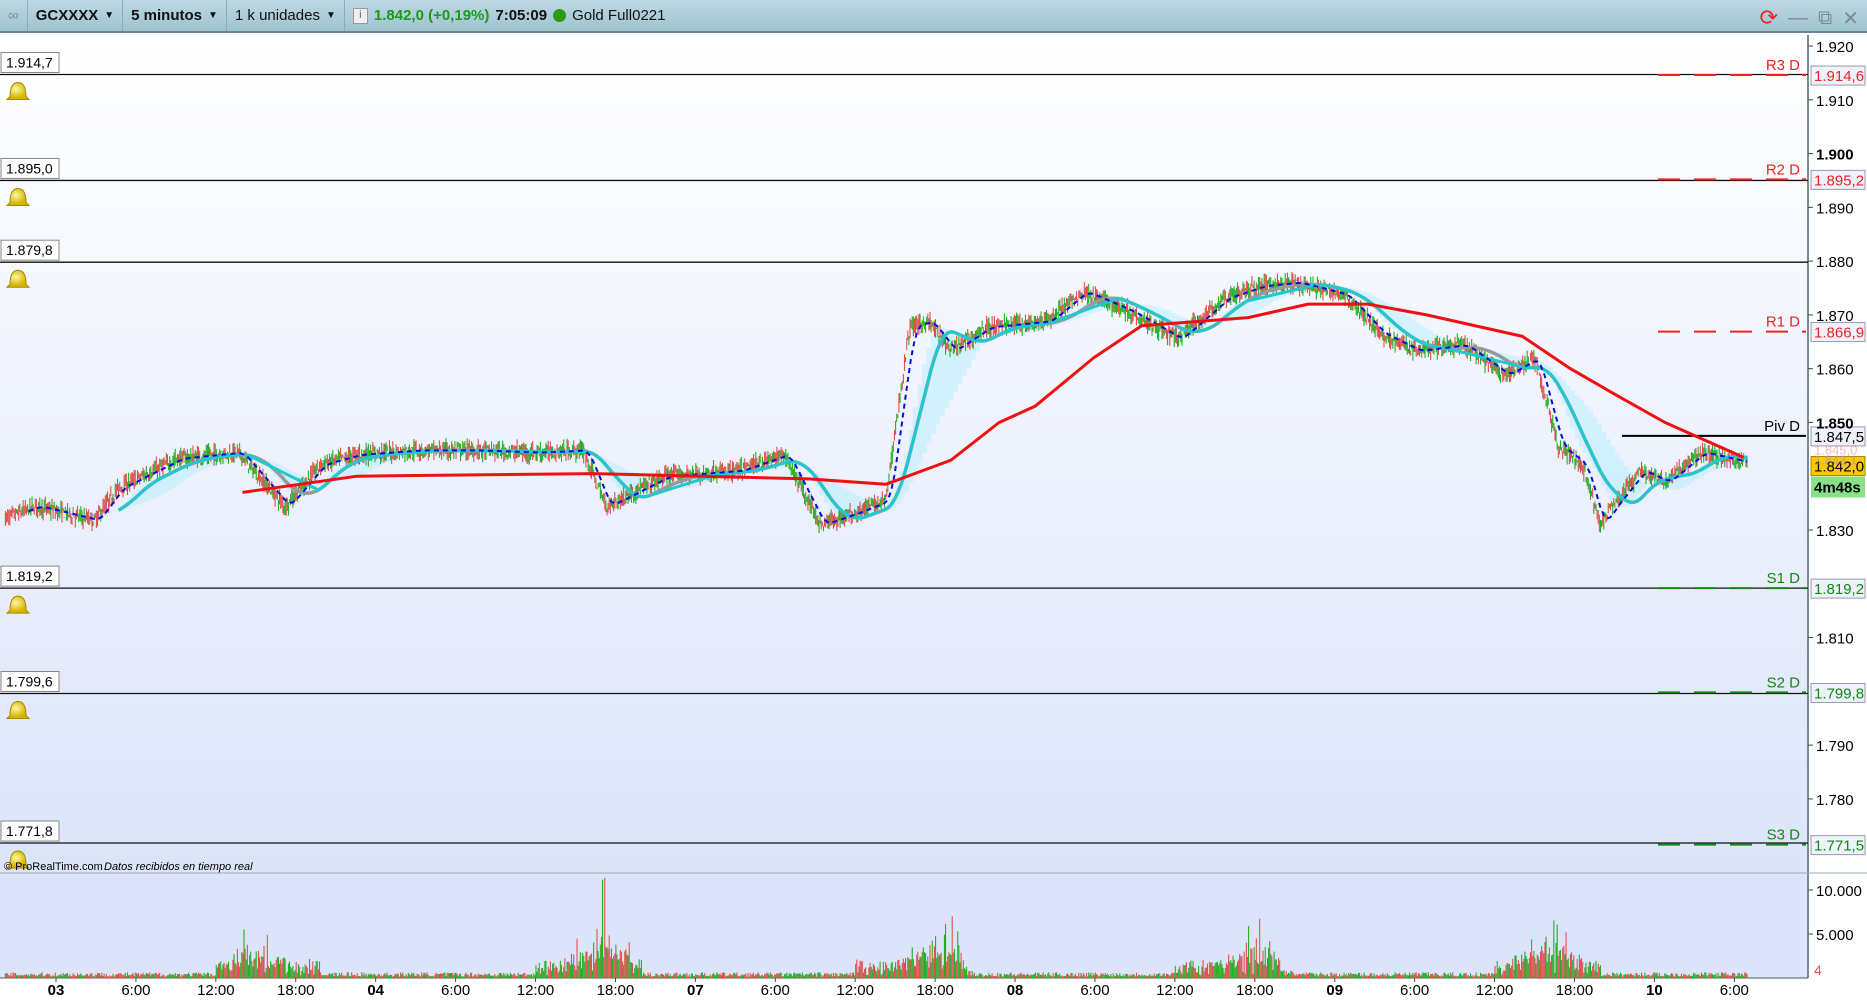 This screenshot has width=1867, height=1000. I want to click on x-tick-label: 09, so click(1334, 990).